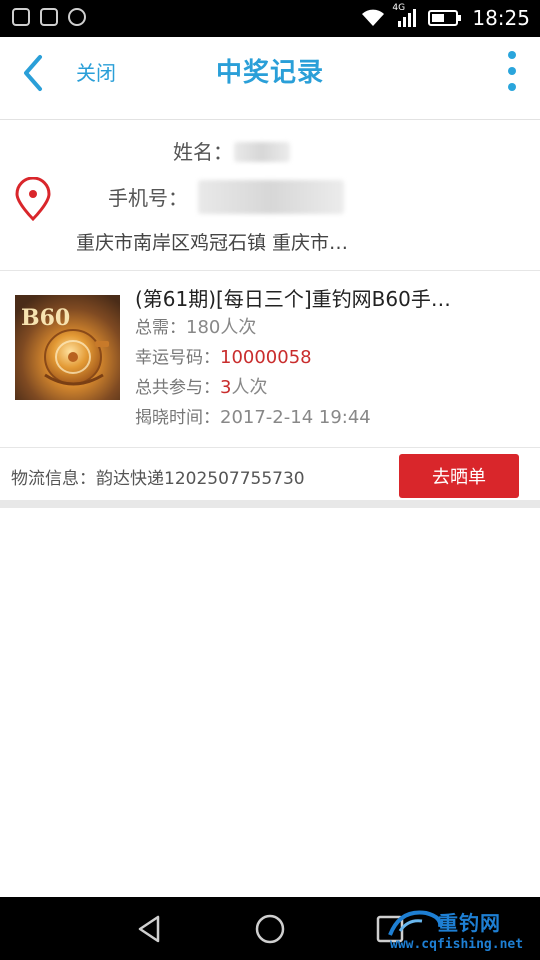 Image resolution: width=540 pixels, height=960 pixels. I want to click on triangle-back-icon, so click(149, 929).